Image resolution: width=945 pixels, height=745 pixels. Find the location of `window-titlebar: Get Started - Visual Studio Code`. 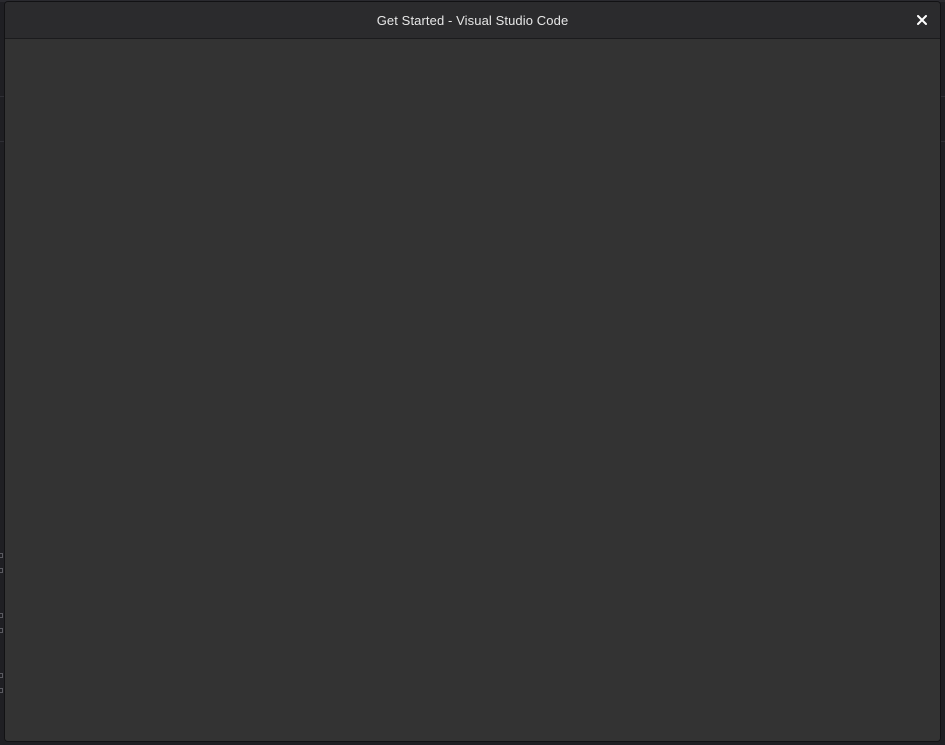

window-titlebar: Get Started - Visual Studio Code is located at coordinates (472, 20).